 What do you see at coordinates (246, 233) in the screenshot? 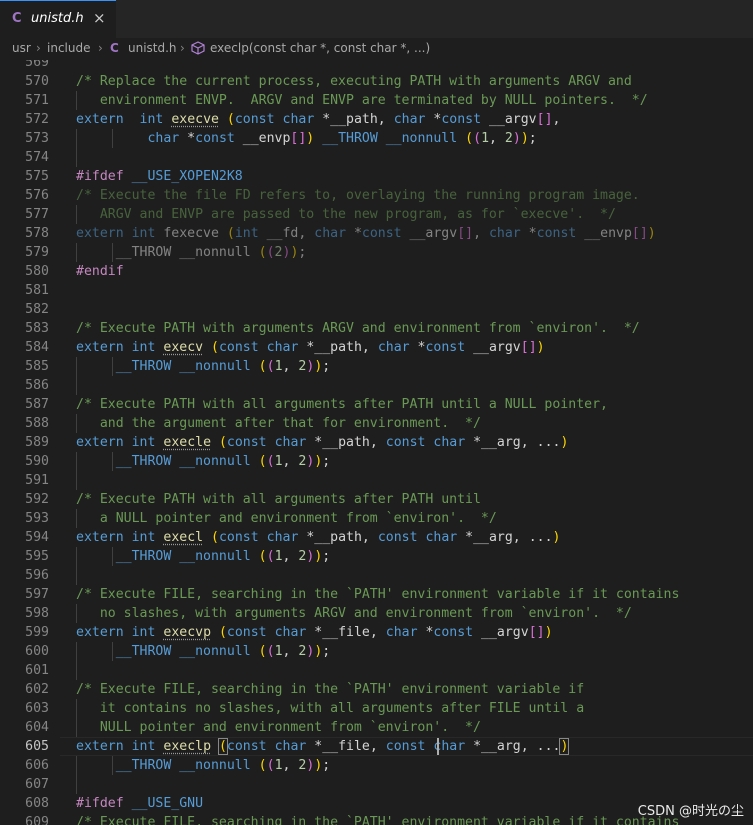
I see `code-token: int` at bounding box center [246, 233].